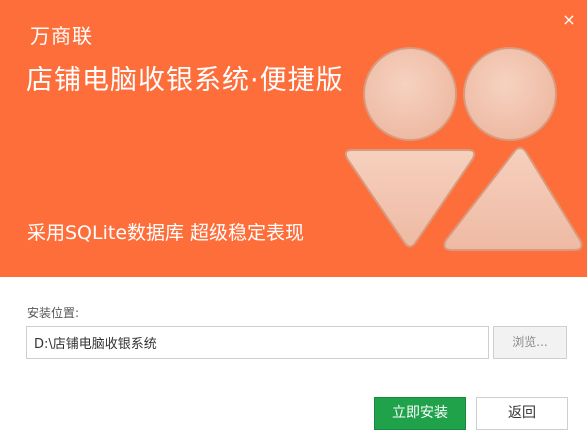 This screenshot has height=438, width=587. Describe the element at coordinates (185, 80) in the screenshot. I see `product-title: 店铺电脑收银系统·便捷版` at that location.